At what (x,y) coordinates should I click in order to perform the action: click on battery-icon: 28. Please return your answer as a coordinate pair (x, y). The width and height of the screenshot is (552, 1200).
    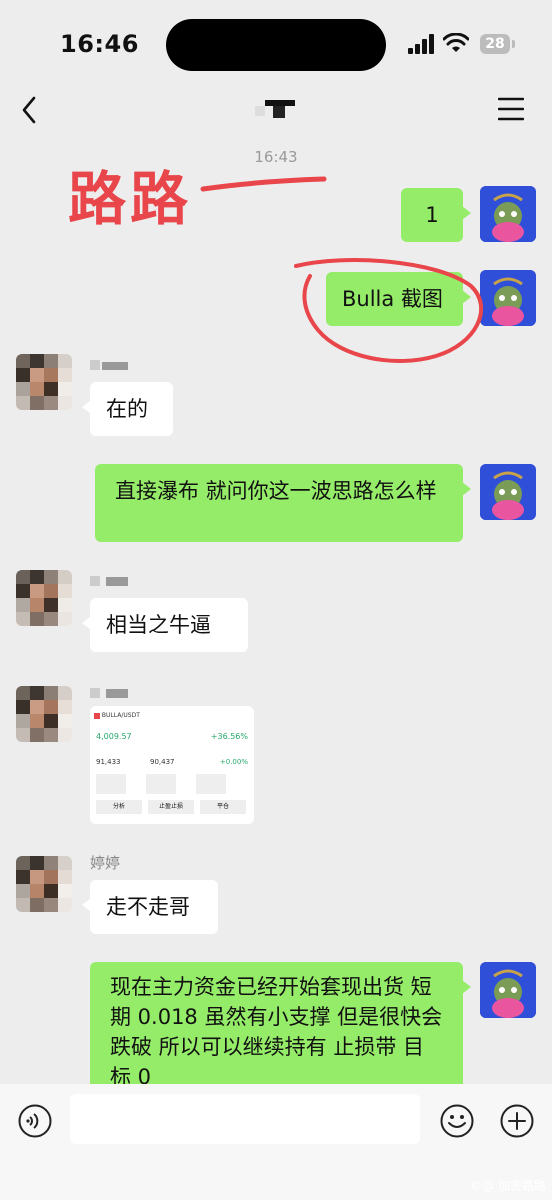
    Looking at the image, I should click on (495, 44).